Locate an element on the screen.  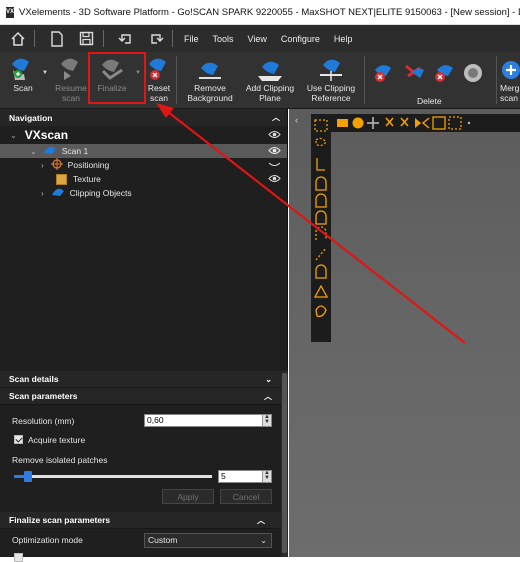
panel-scrollbar is located at coordinates (284, 464).